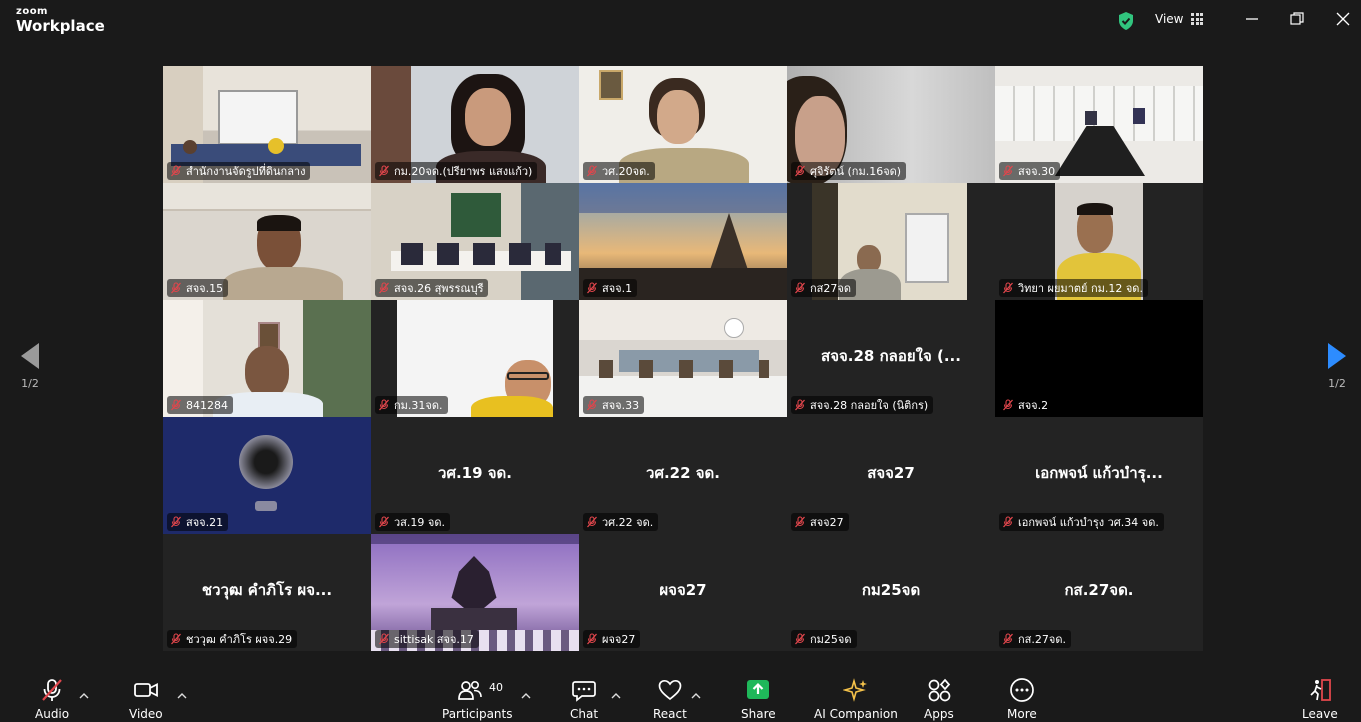 Image resolution: width=1361 pixels, height=722 pixels. Describe the element at coordinates (475, 473) in the screenshot. I see `participant-display-name: วศ.19 จด.` at that location.